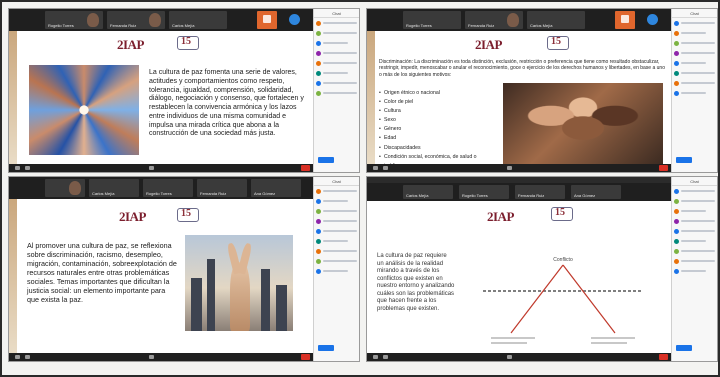  I want to click on conflict-diagram: Conflicto, so click(563, 300).